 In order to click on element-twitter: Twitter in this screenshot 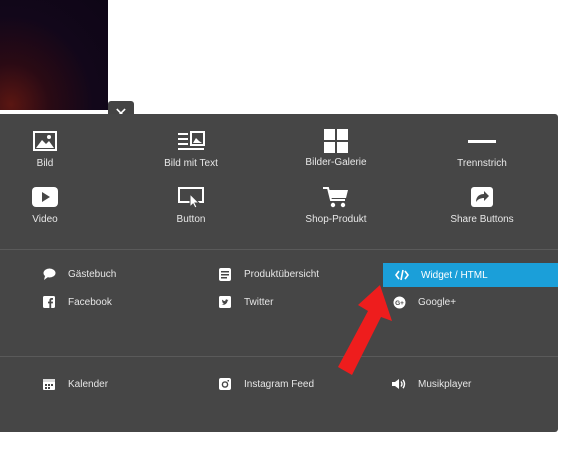, I will do `click(245, 302)`.